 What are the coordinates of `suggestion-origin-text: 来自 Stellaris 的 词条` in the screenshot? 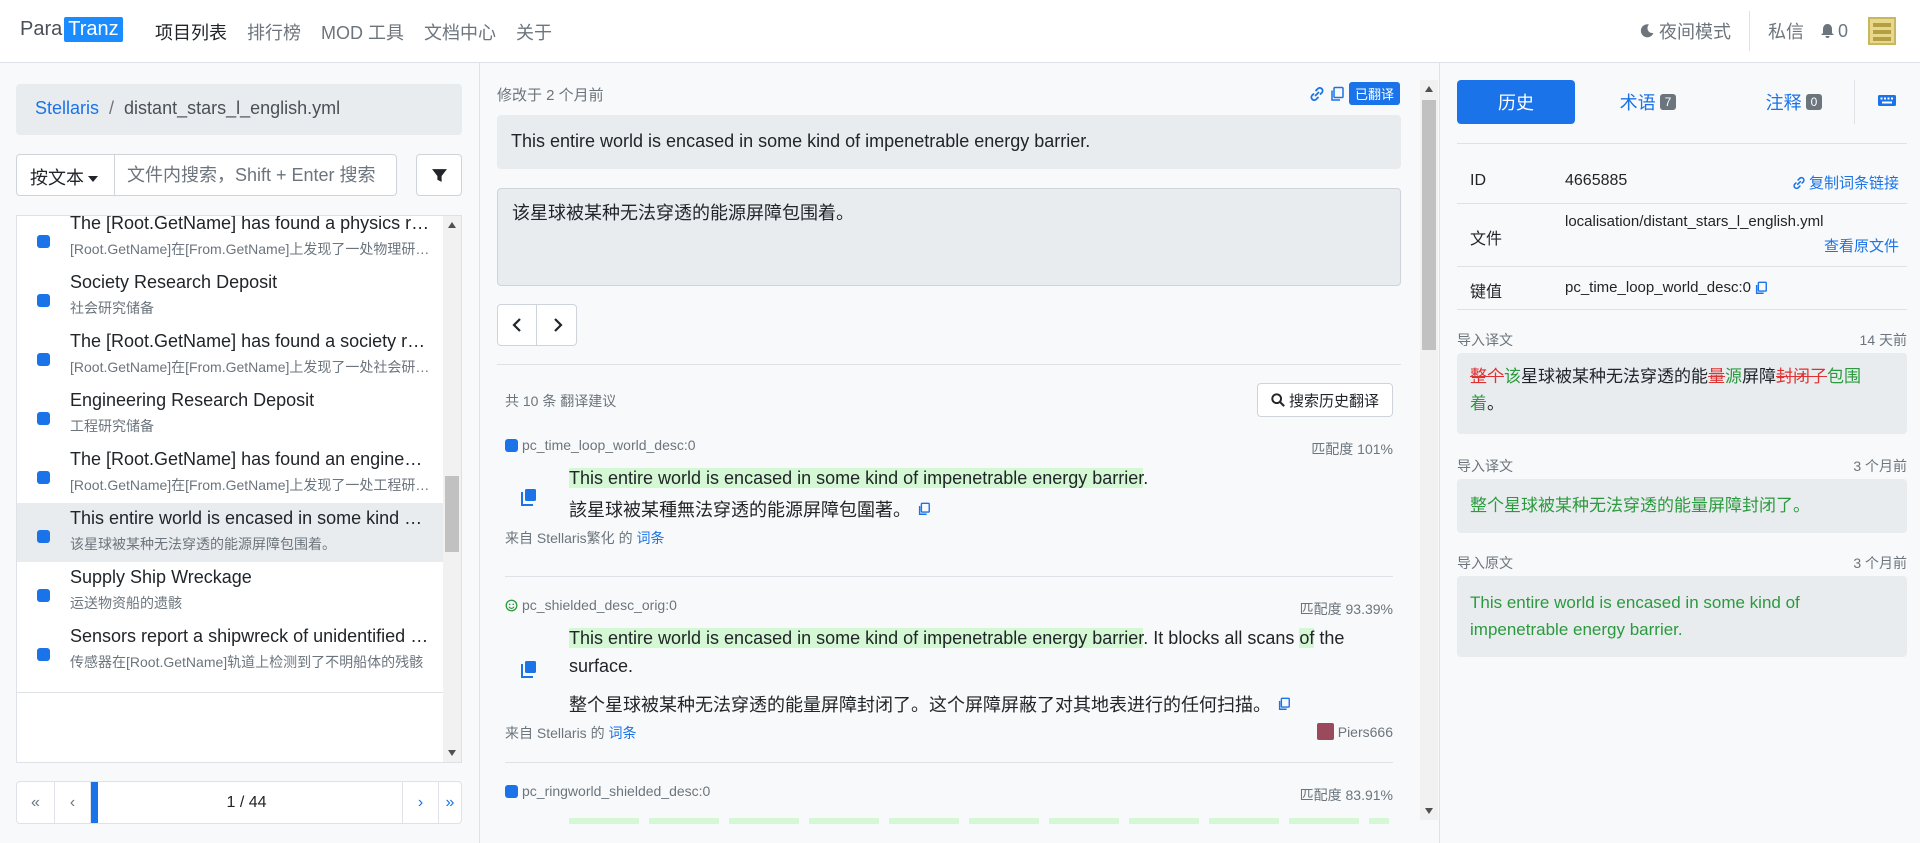 It's located at (570, 733).